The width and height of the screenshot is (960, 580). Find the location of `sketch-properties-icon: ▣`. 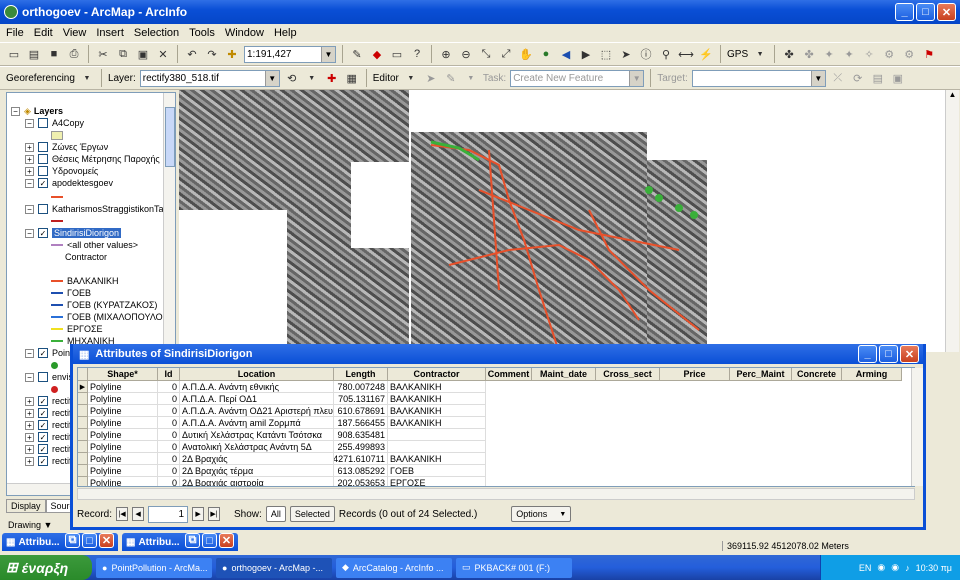

sketch-properties-icon: ▣ is located at coordinates (898, 78).